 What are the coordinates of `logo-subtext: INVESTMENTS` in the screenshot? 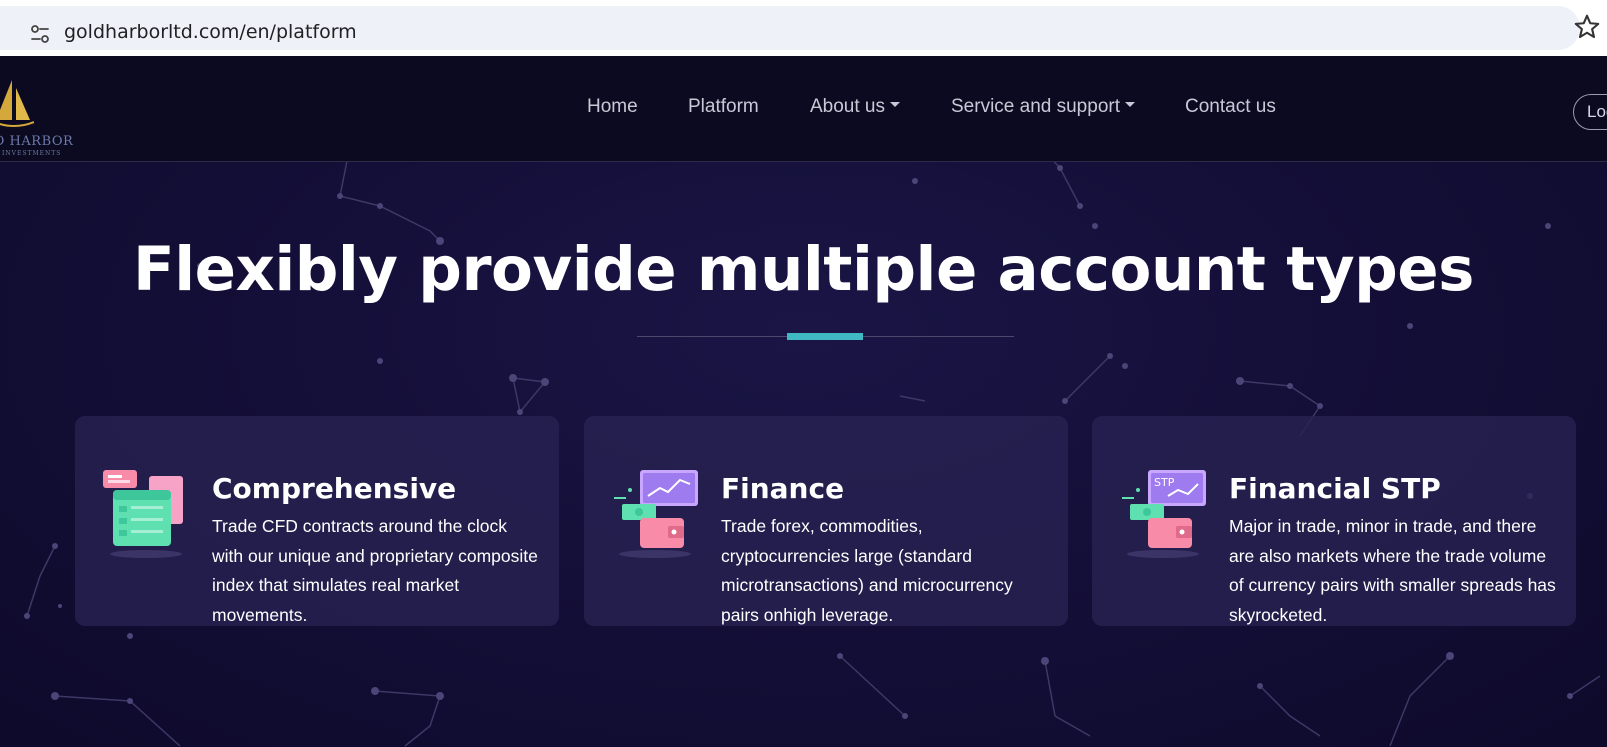 It's located at (32, 153).